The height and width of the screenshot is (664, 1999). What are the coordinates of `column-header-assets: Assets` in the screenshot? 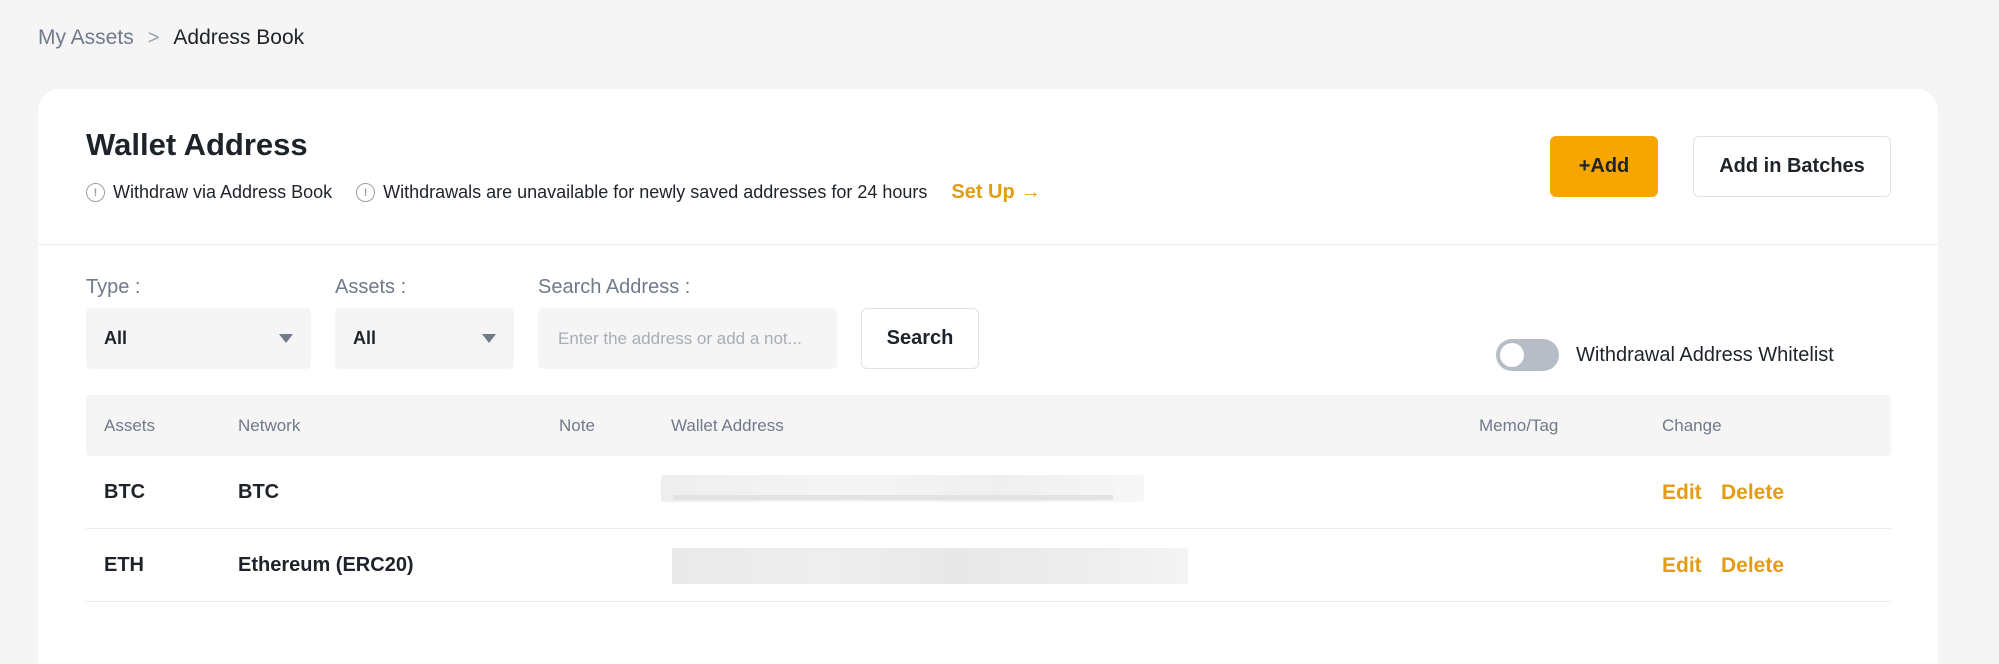 It's located at (130, 425).